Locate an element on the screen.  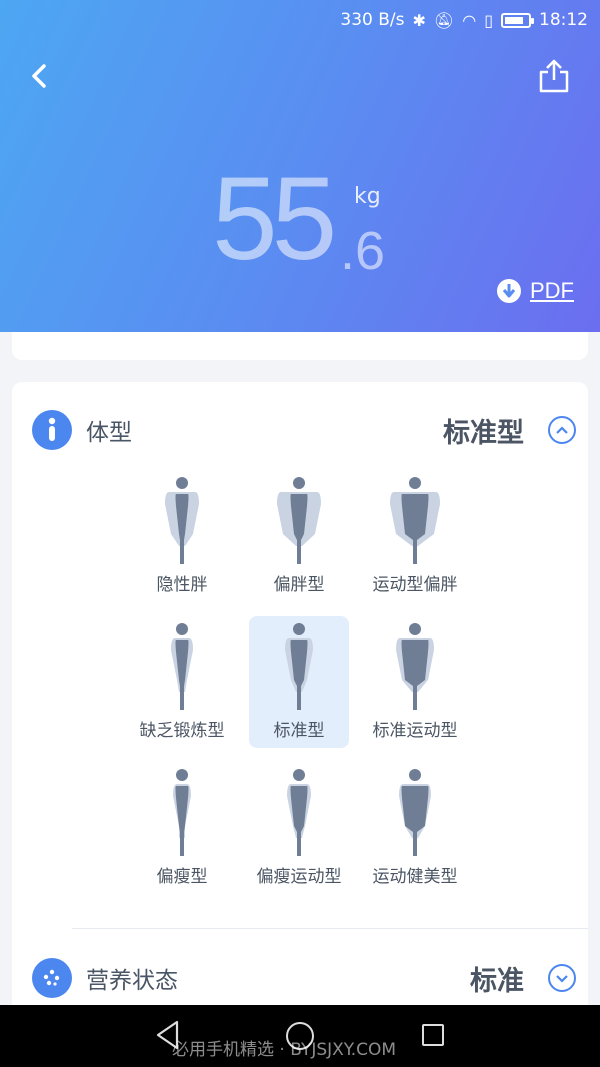
wifi-icon: ◠ is located at coordinates (469, 20).